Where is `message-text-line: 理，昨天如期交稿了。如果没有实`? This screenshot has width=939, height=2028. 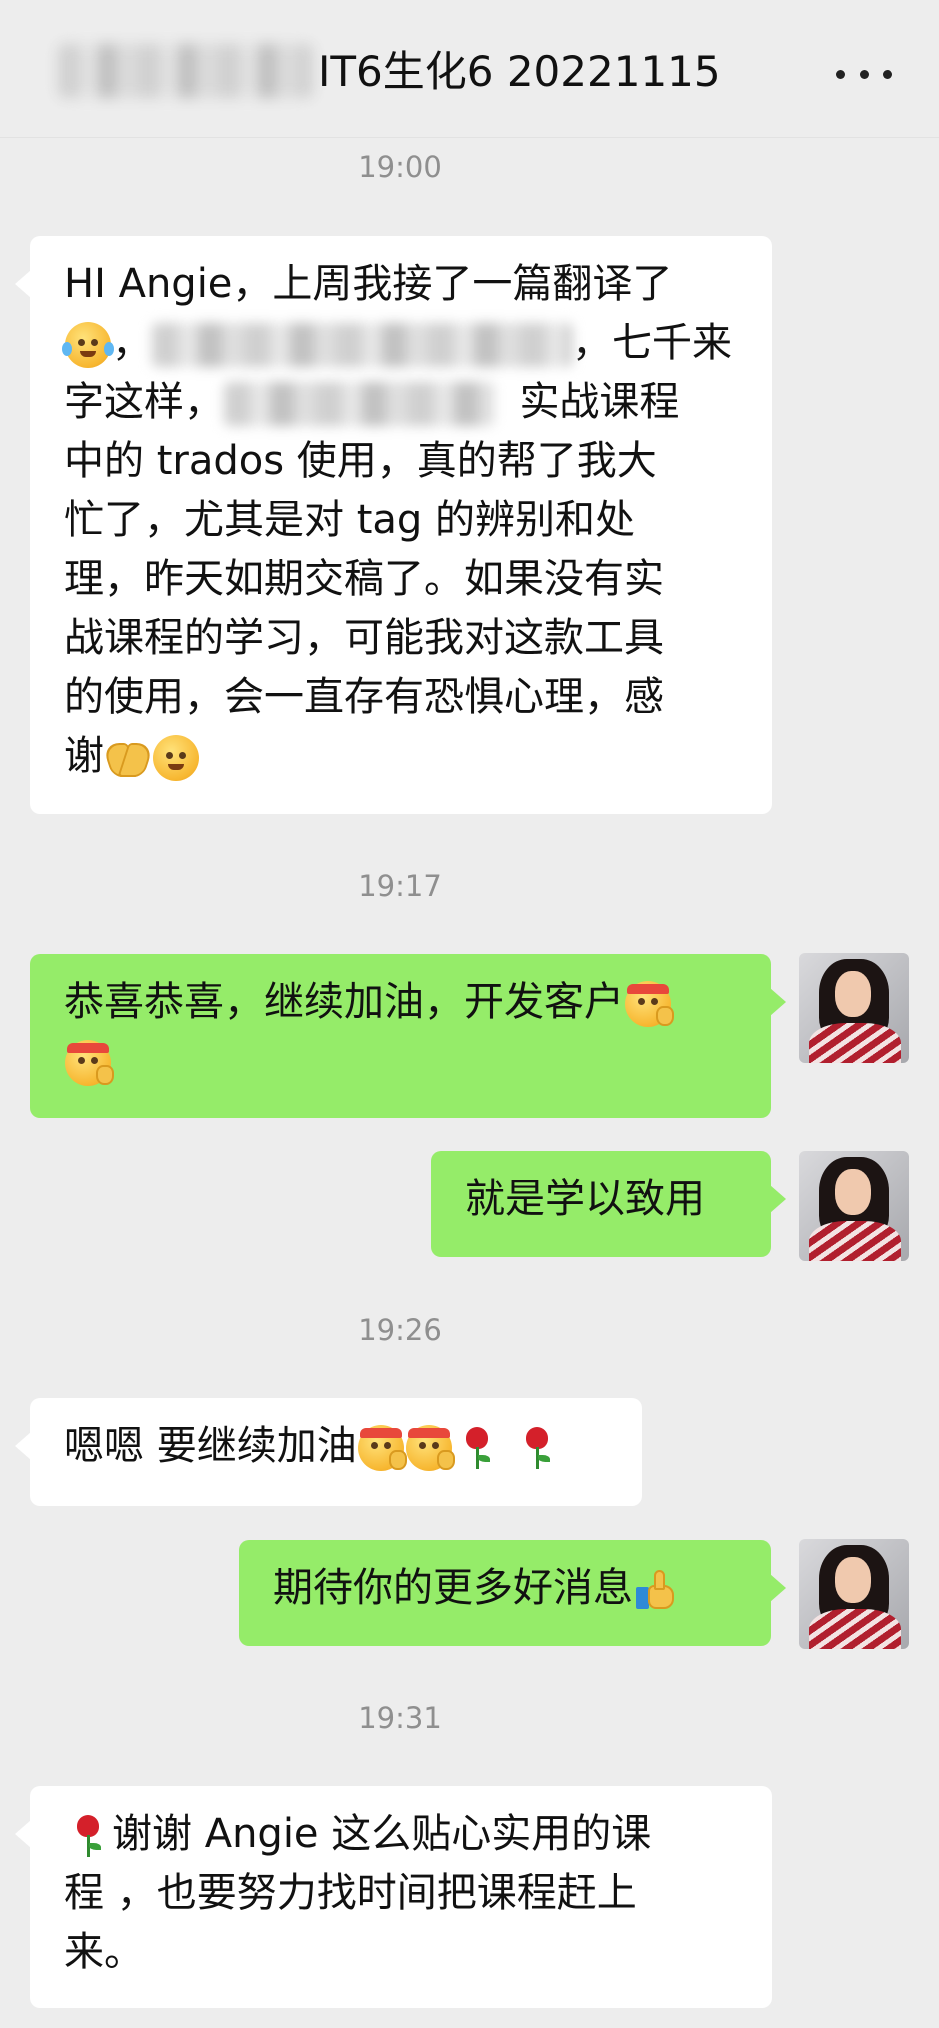 message-text-line: 理，昨天如期交稿了。如果没有实 is located at coordinates (364, 579).